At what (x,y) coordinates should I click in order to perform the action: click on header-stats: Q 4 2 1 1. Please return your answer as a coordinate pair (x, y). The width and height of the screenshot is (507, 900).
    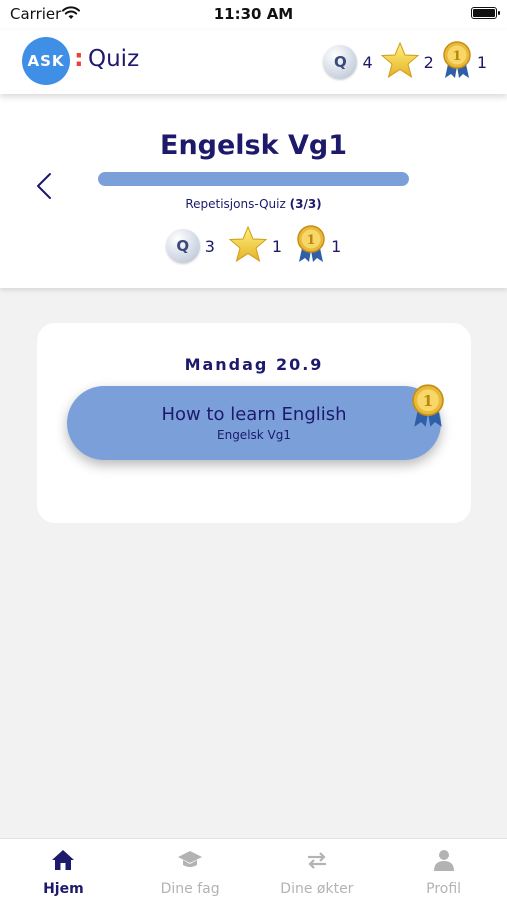
    Looking at the image, I should click on (401, 62).